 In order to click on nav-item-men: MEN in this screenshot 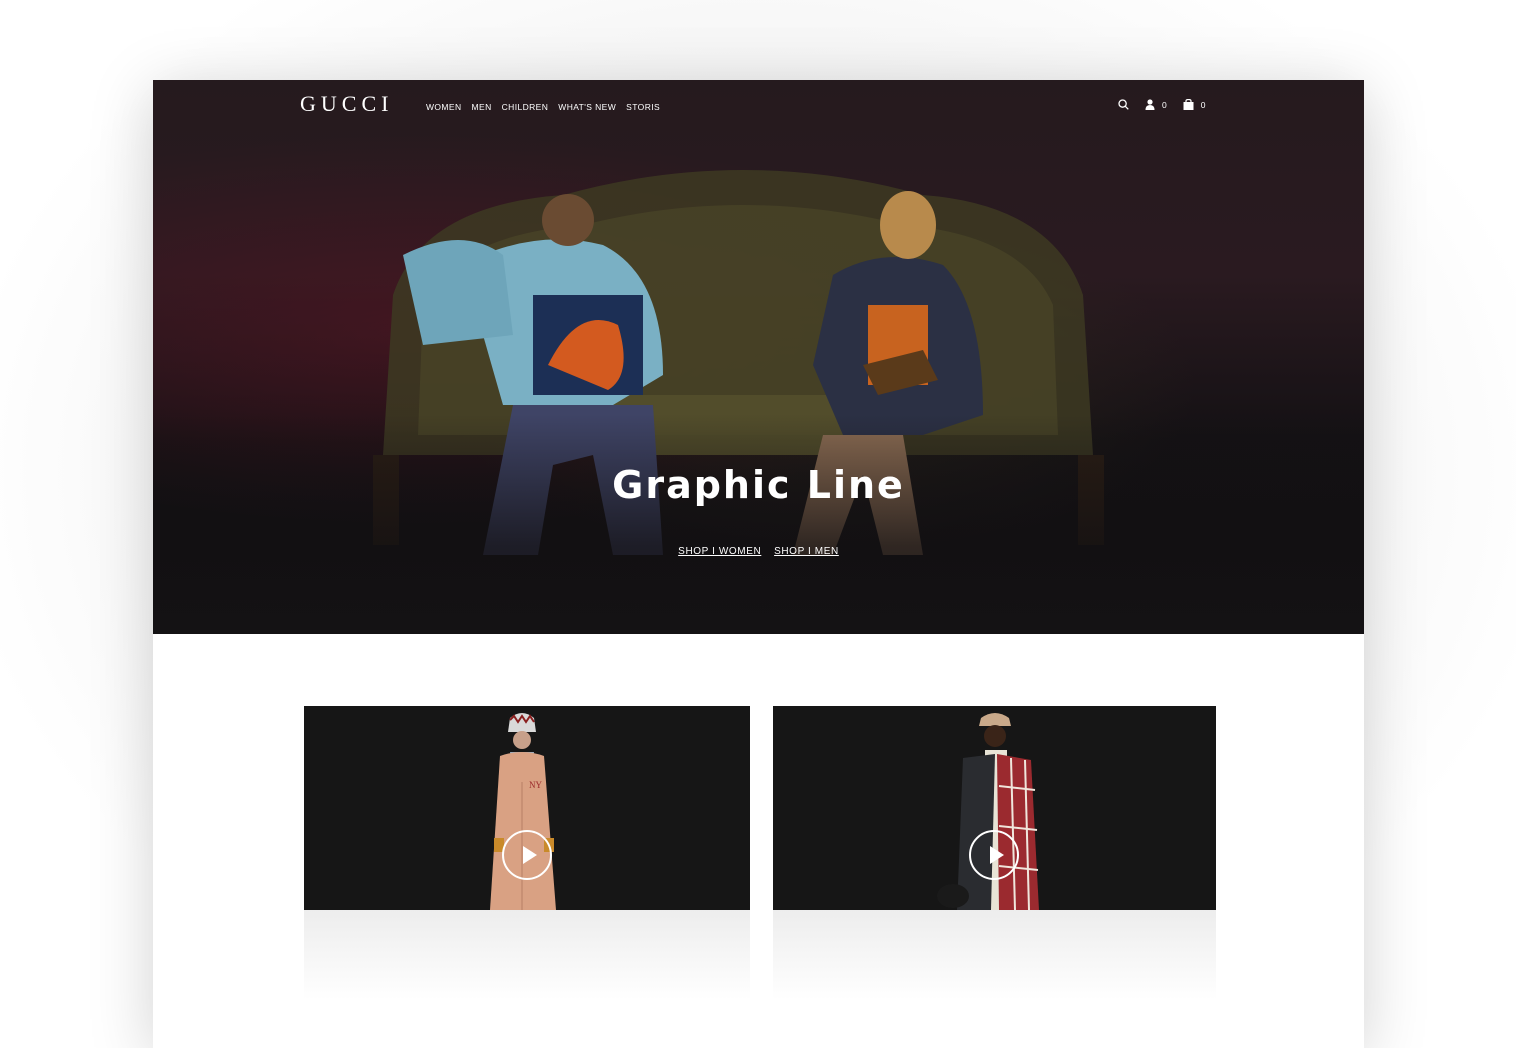, I will do `click(482, 107)`.